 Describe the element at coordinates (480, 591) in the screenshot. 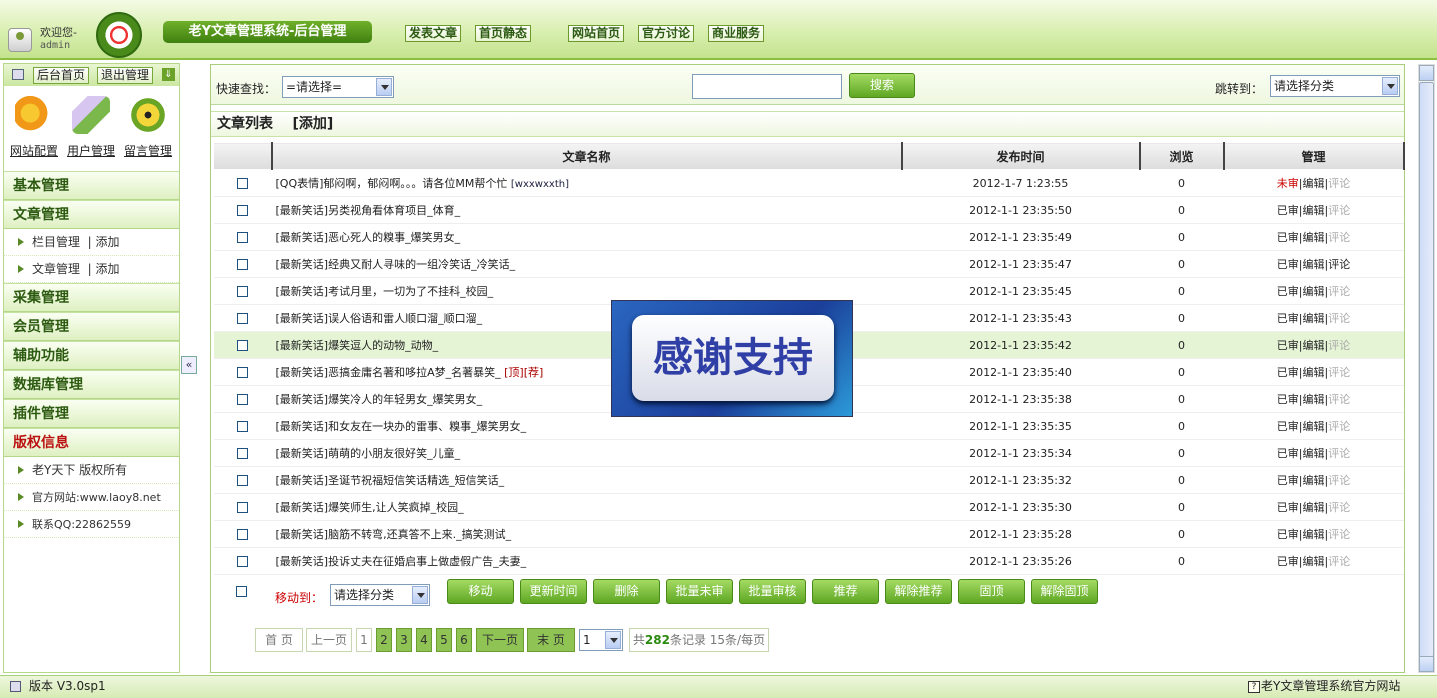

I see `move-button: 移动` at that location.